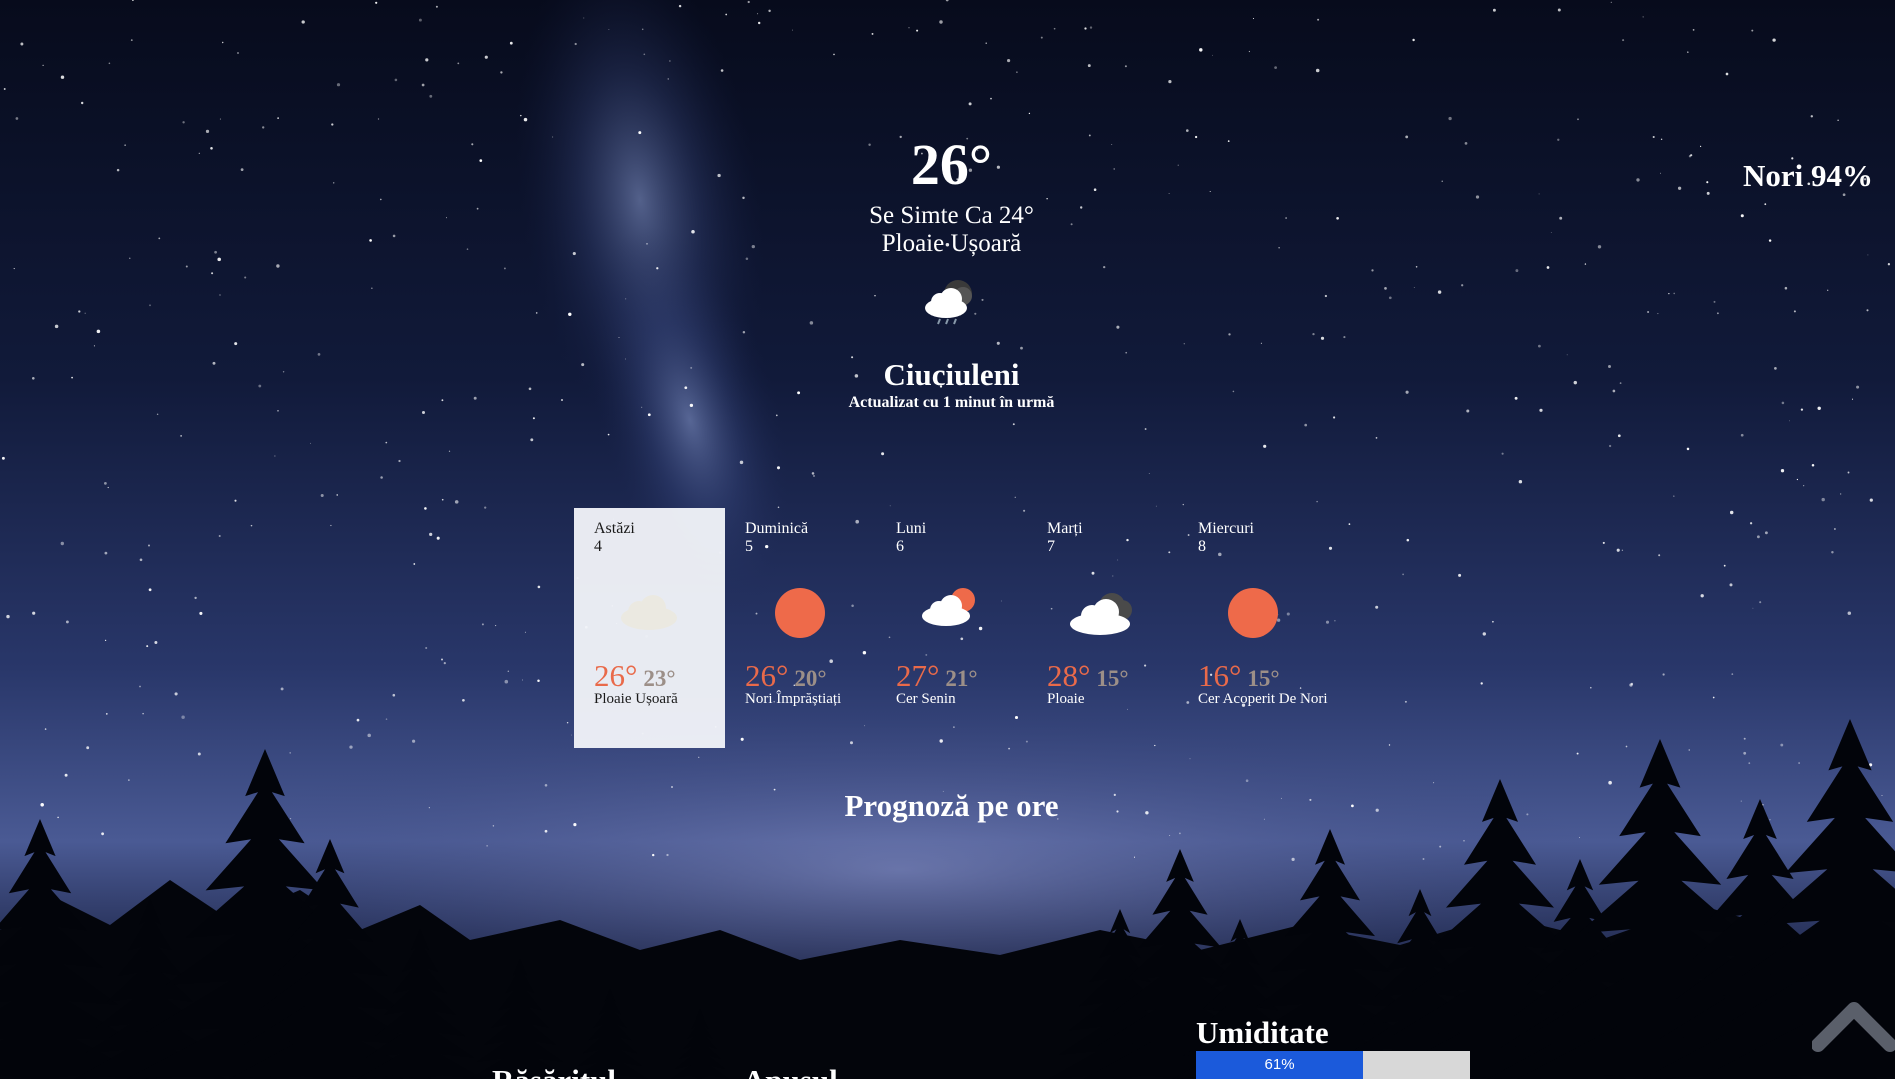 The height and width of the screenshot is (1079, 1895). Describe the element at coordinates (659, 678) in the screenshot. I see `min-temperature: 23°` at that location.